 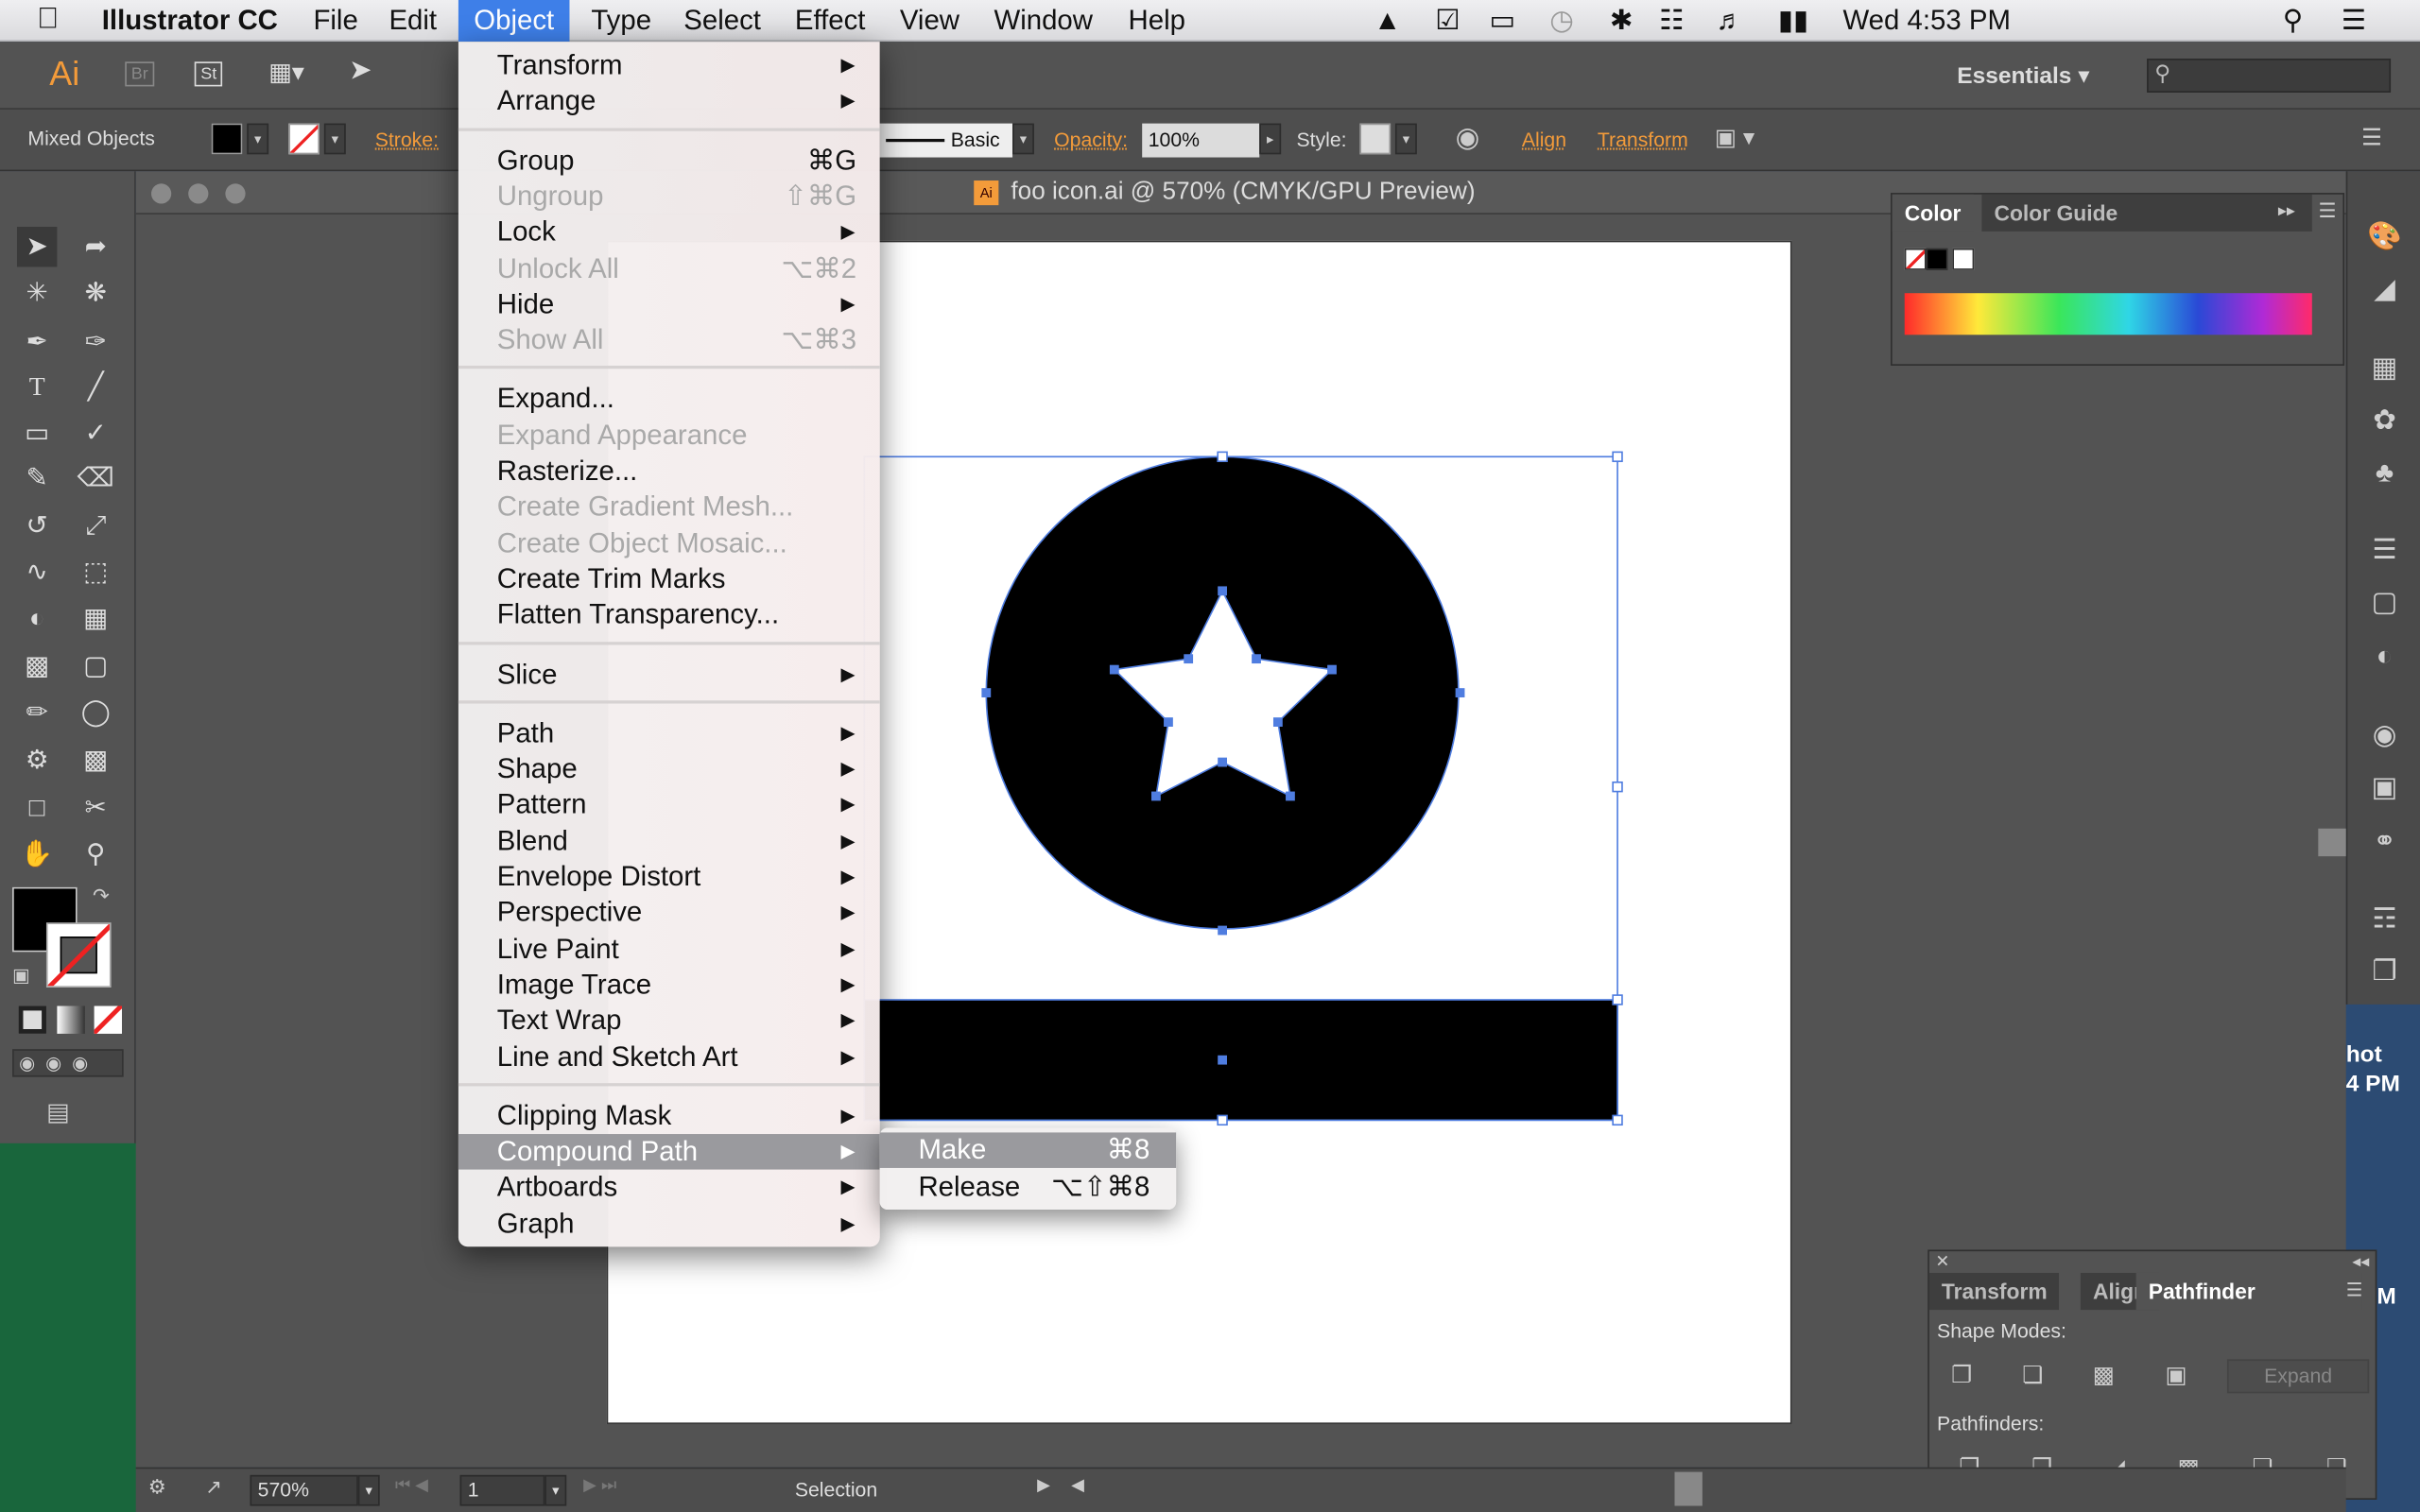 What do you see at coordinates (1994, 1291) in the screenshot?
I see `tab-transform: Transform` at bounding box center [1994, 1291].